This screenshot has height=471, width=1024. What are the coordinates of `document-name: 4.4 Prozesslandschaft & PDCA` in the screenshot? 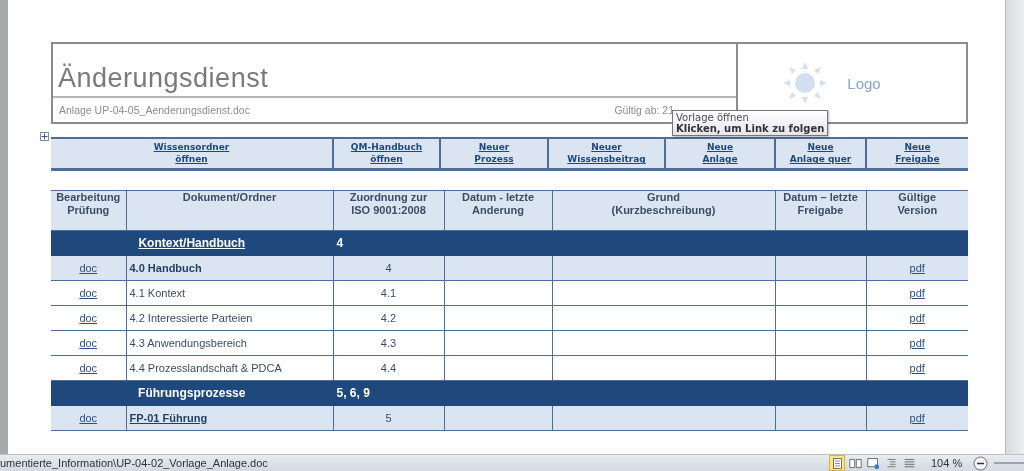 It's located at (205, 367).